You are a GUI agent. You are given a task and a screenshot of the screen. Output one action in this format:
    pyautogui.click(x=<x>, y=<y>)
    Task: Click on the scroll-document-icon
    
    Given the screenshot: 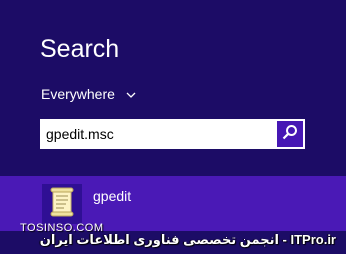 What is the action you would take?
    pyautogui.click(x=62, y=204)
    